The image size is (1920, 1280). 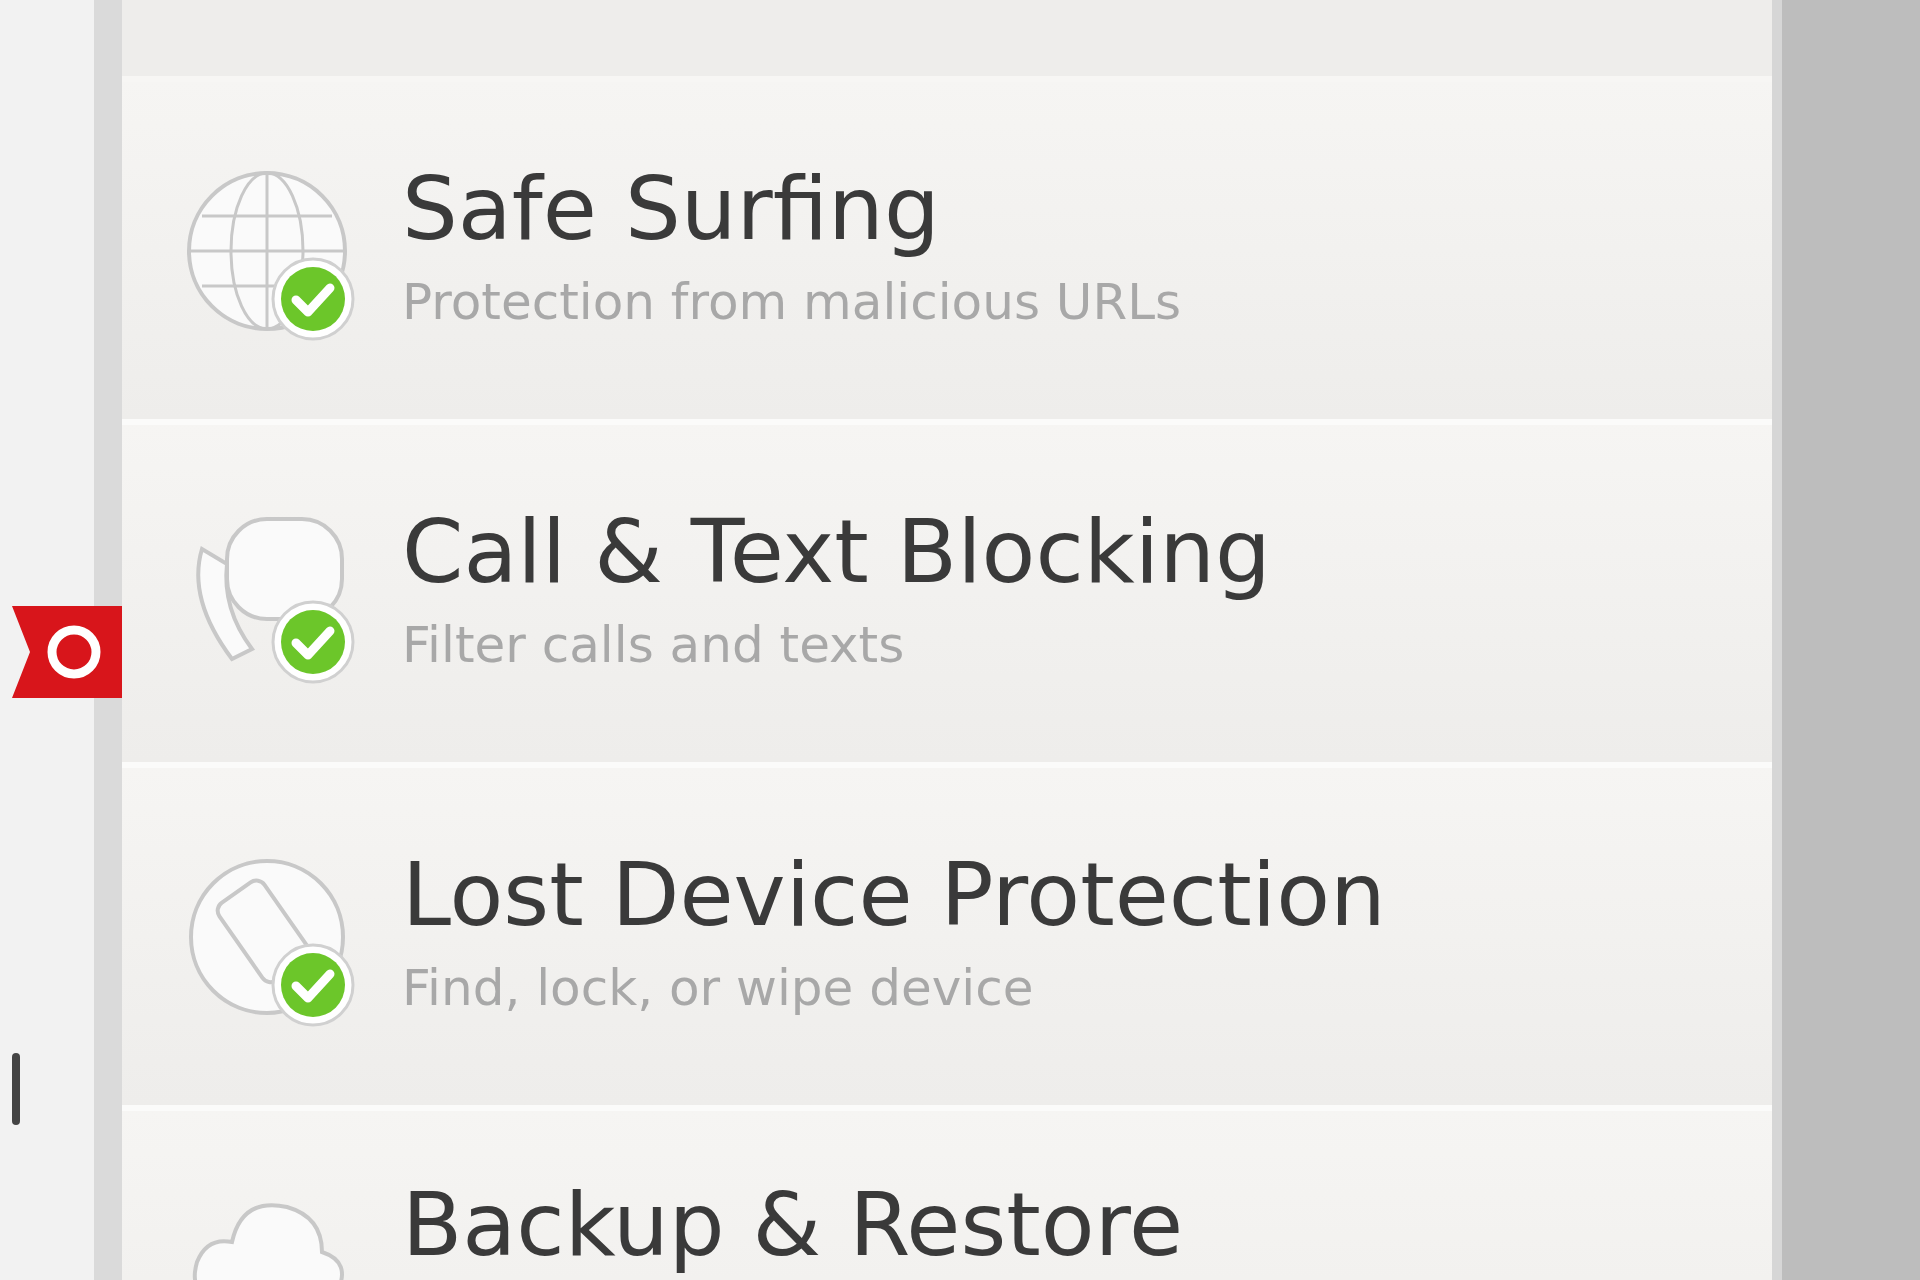 What do you see at coordinates (718, 989) in the screenshot?
I see `feature-subtitle: Find, lock, or wipe device` at bounding box center [718, 989].